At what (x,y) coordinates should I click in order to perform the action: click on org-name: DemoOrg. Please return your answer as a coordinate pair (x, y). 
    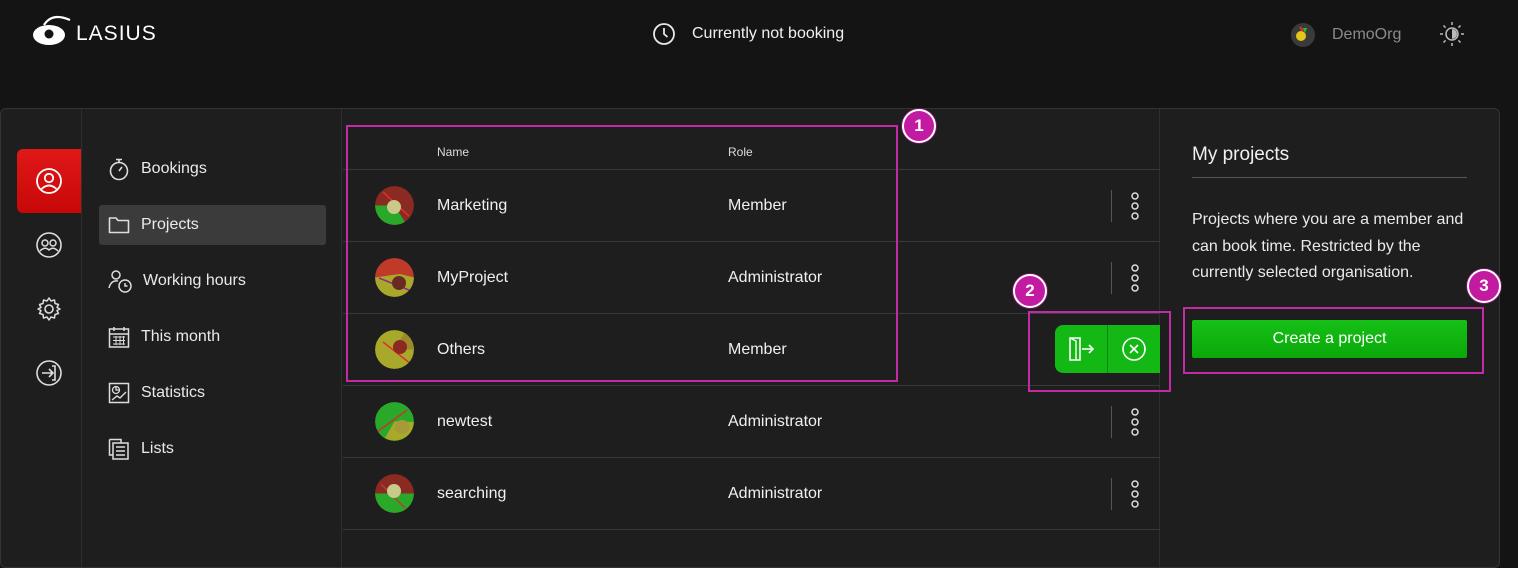
    Looking at the image, I should click on (1367, 34).